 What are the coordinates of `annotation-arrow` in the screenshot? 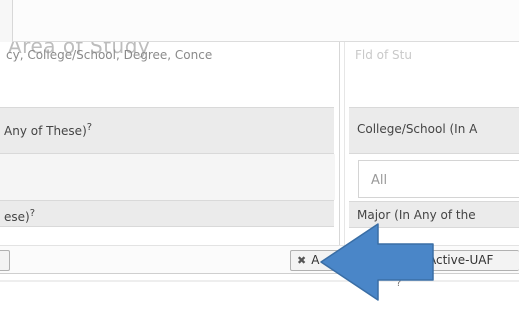 It's located at (377, 262).